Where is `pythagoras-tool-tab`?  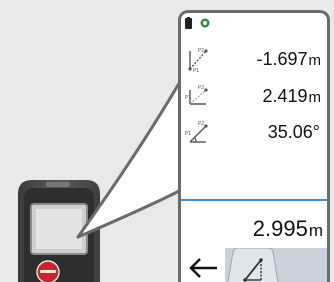 pythagoras-tool-tab is located at coordinates (253, 265).